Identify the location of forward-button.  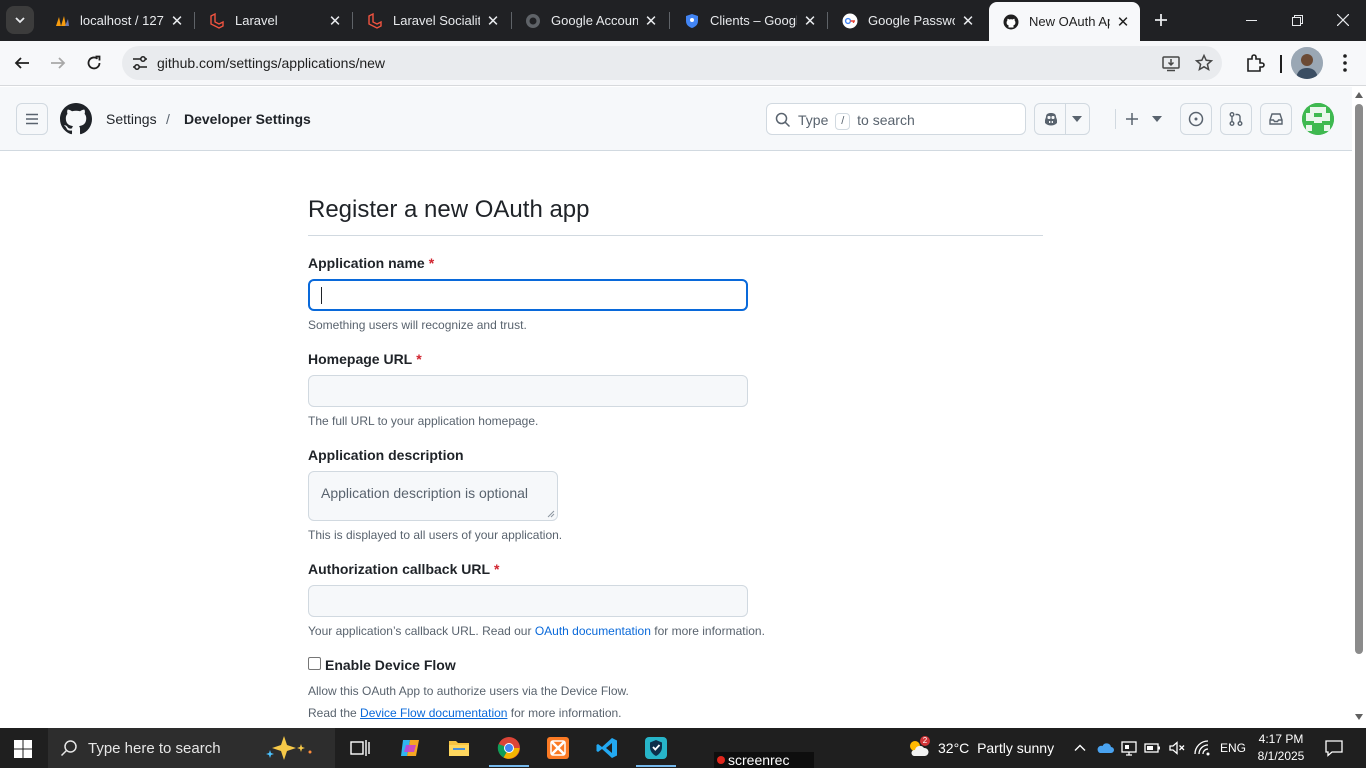
(58, 63).